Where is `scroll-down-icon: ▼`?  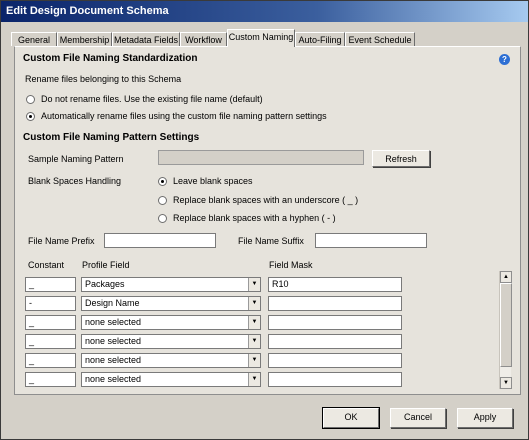 scroll-down-icon: ▼ is located at coordinates (506, 383).